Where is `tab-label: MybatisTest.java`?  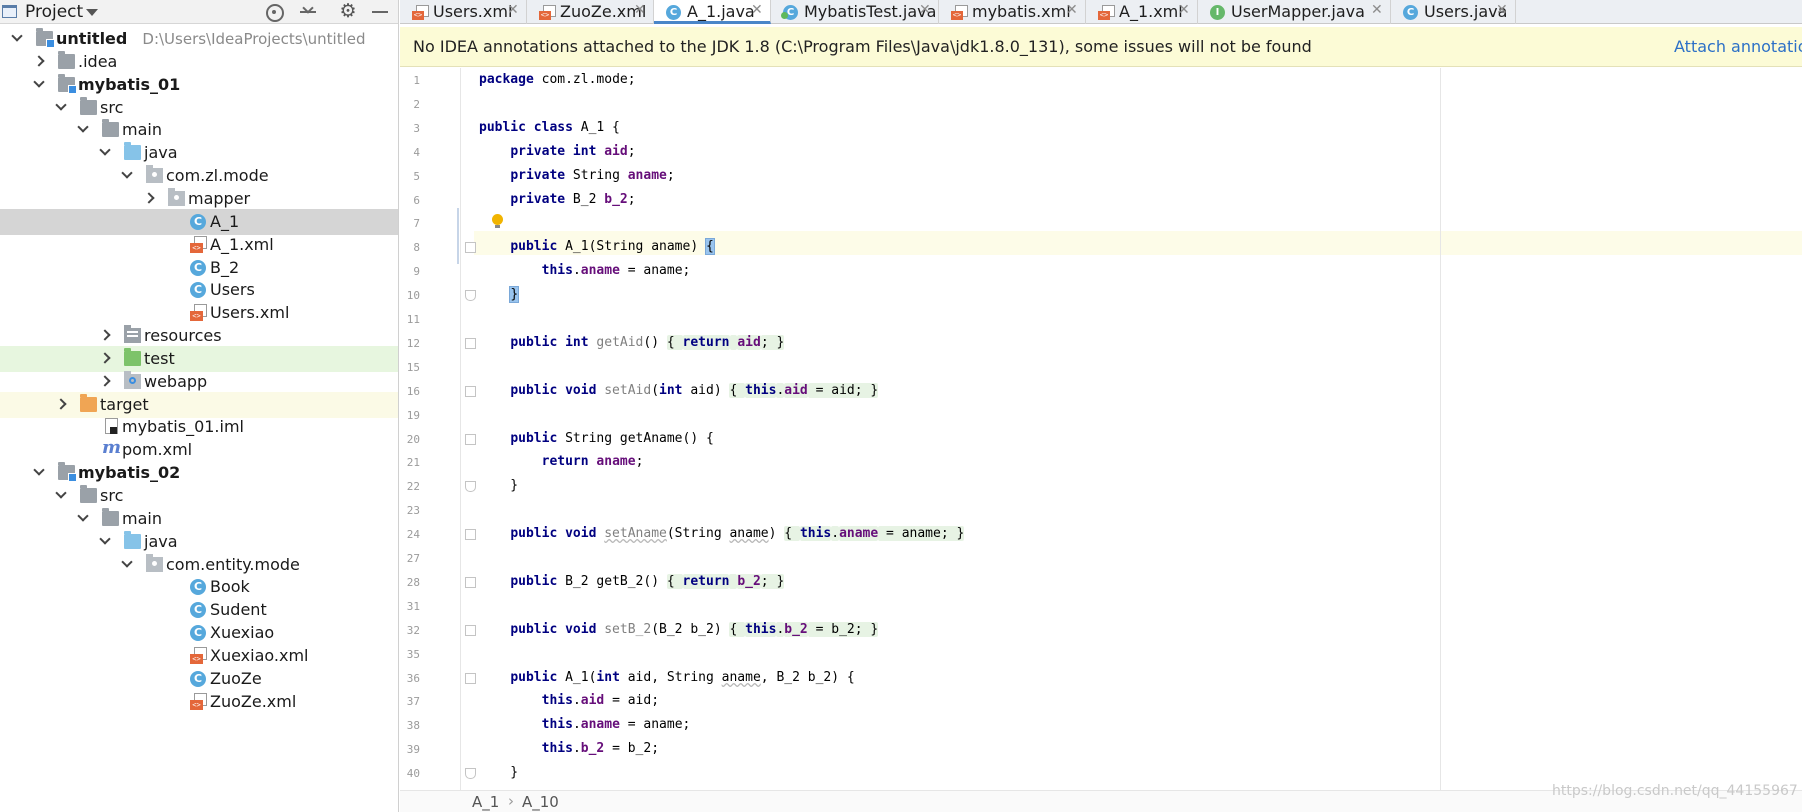
tab-label: MybatisTest.java is located at coordinates (870, 11).